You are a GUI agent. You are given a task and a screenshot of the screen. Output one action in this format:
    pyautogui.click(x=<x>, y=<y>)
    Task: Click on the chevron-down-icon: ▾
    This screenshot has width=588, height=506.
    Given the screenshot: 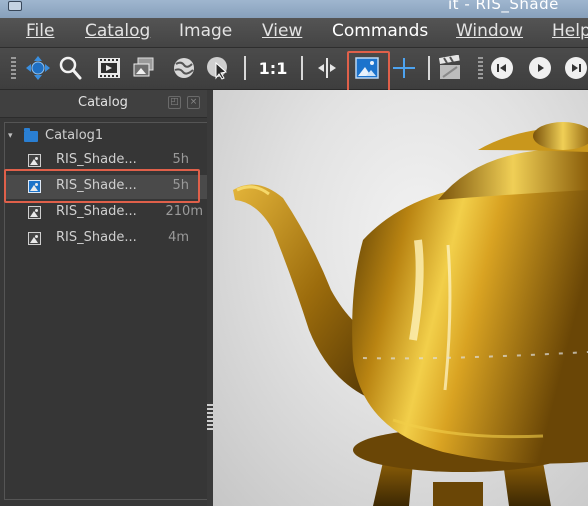 What is the action you would take?
    pyautogui.click(x=10, y=136)
    